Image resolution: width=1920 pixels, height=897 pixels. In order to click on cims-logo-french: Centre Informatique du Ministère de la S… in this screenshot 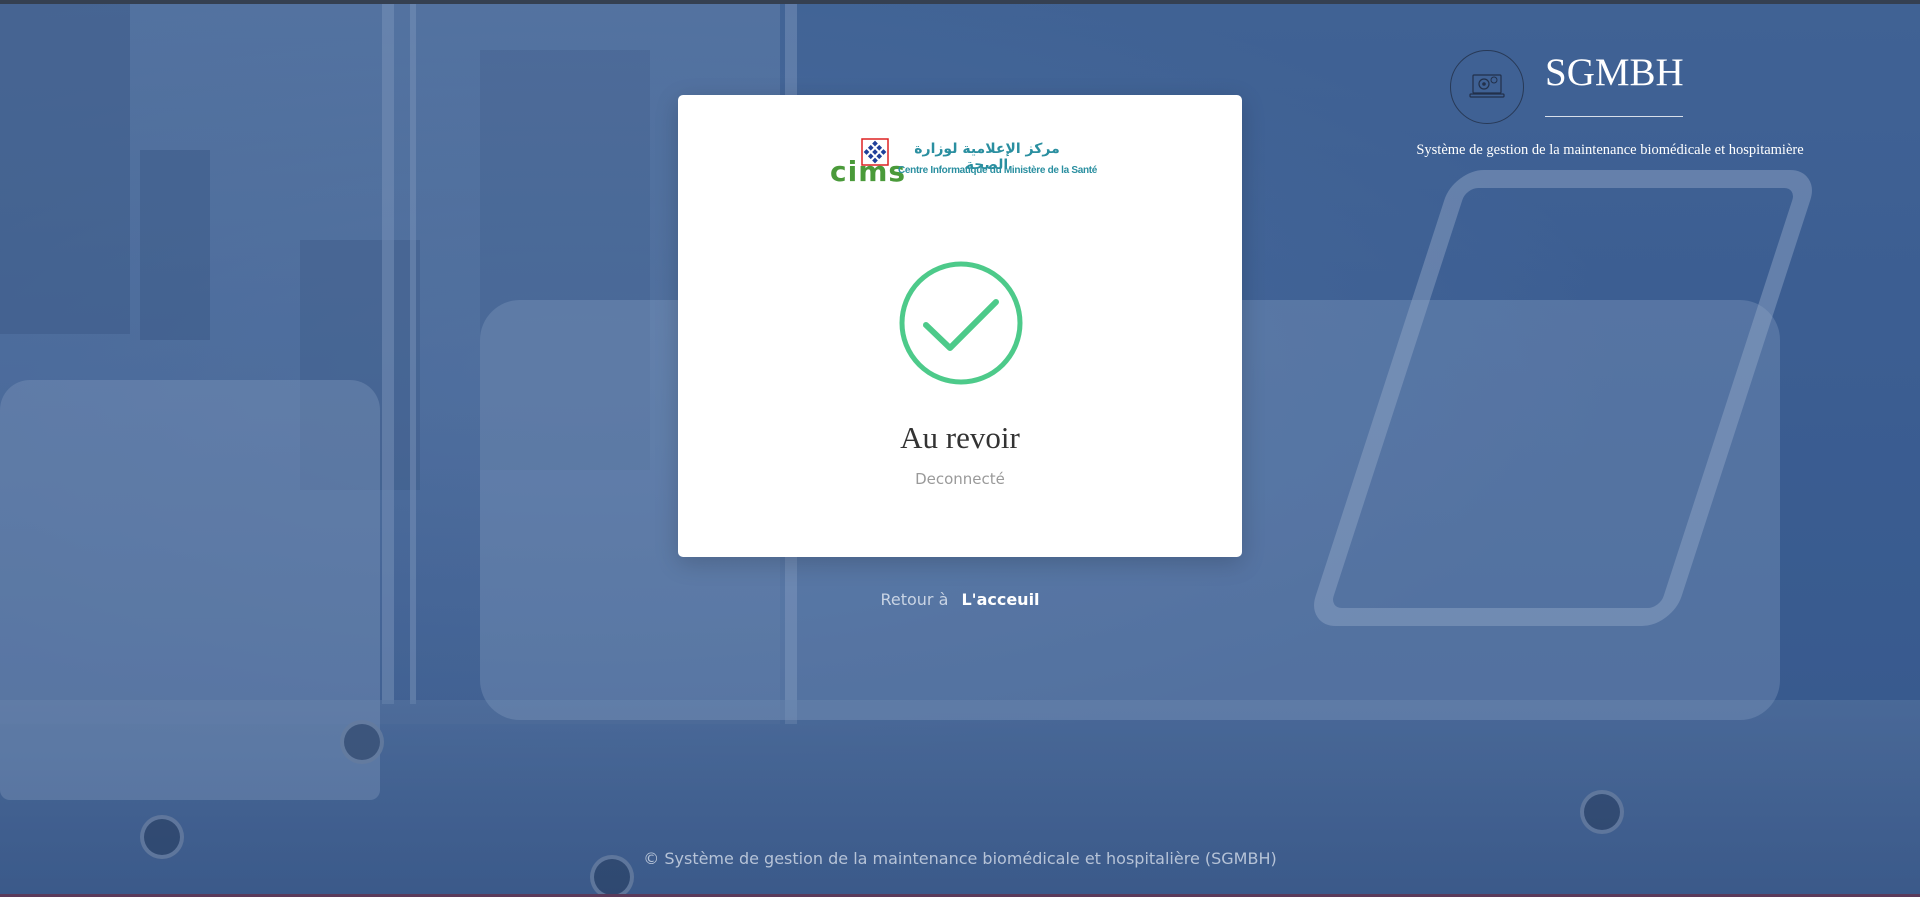, I will do `click(998, 170)`.